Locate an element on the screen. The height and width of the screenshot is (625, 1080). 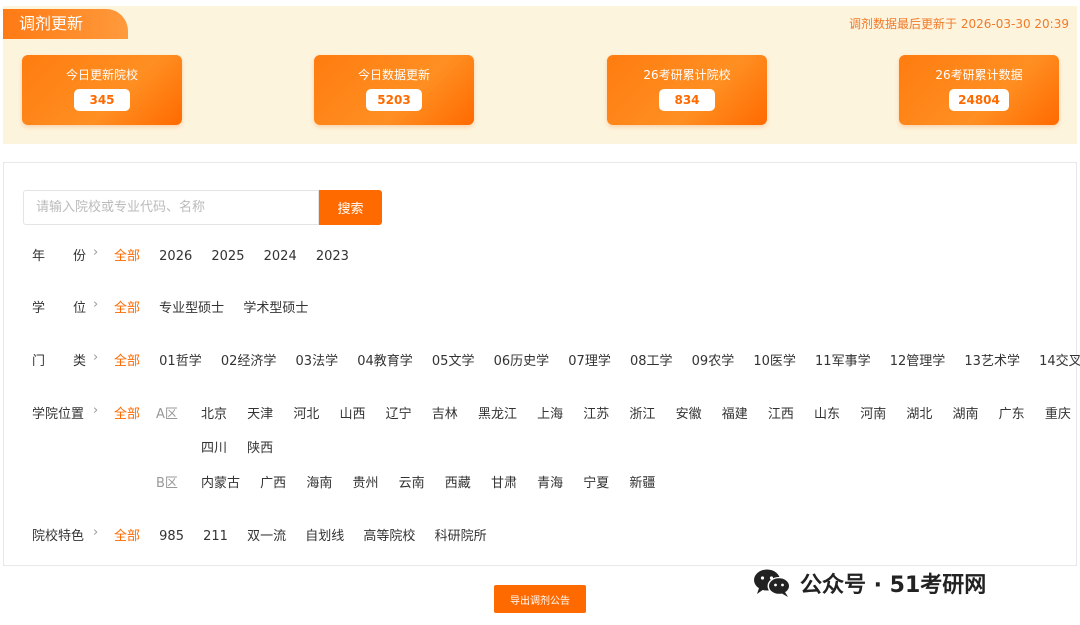
year-option: 2023 is located at coordinates (332, 256).